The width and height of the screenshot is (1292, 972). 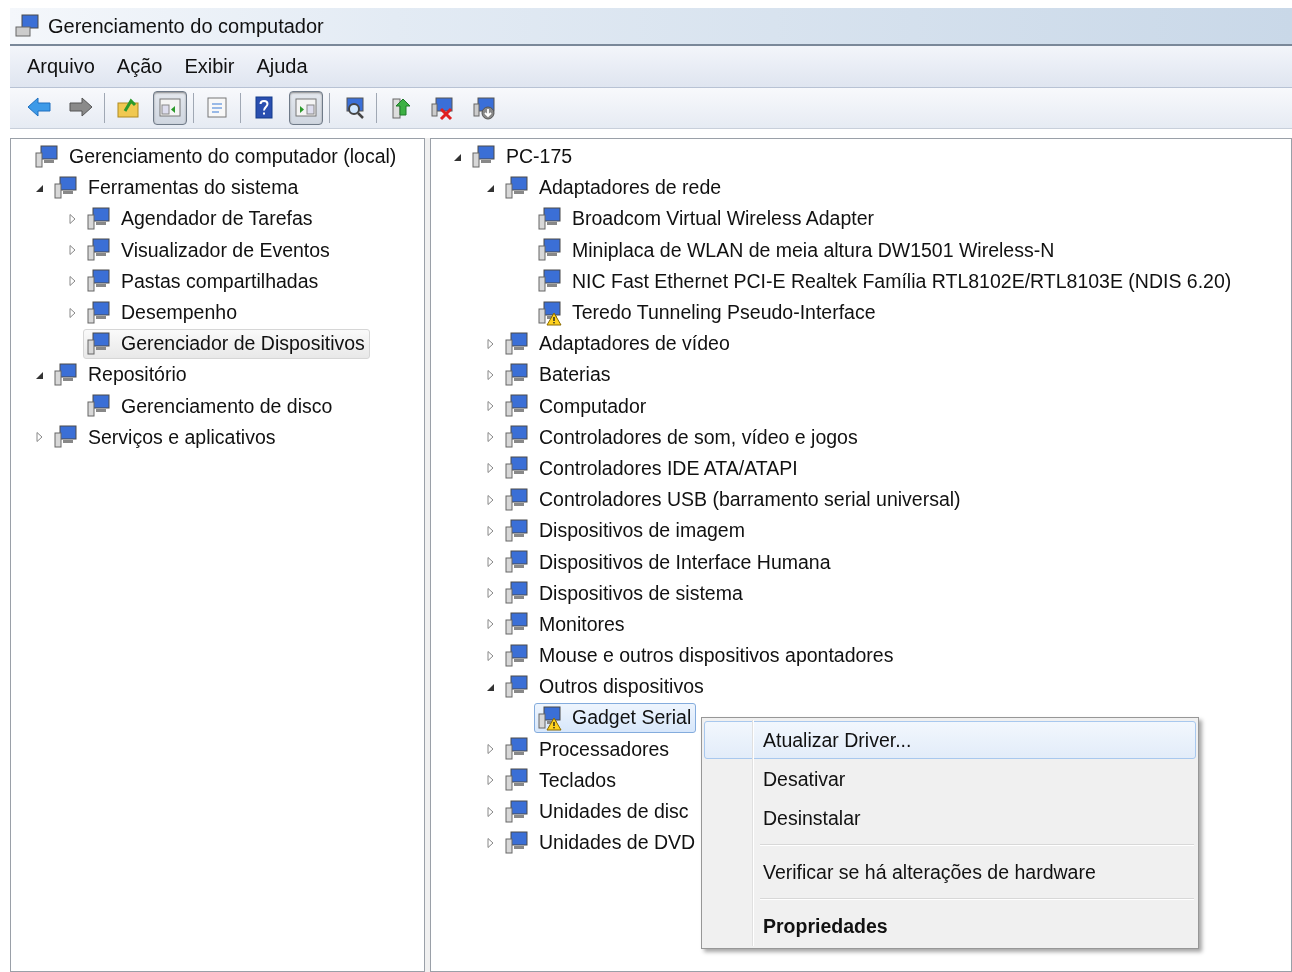 I want to click on tree-item: Desempenho, so click(x=162, y=312).